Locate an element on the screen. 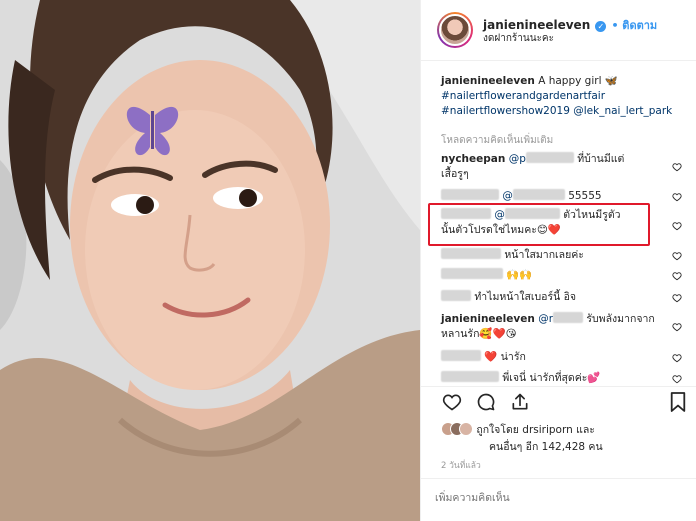 The width and height of the screenshot is (696, 521). caption-text: A happy girl is located at coordinates (570, 81).